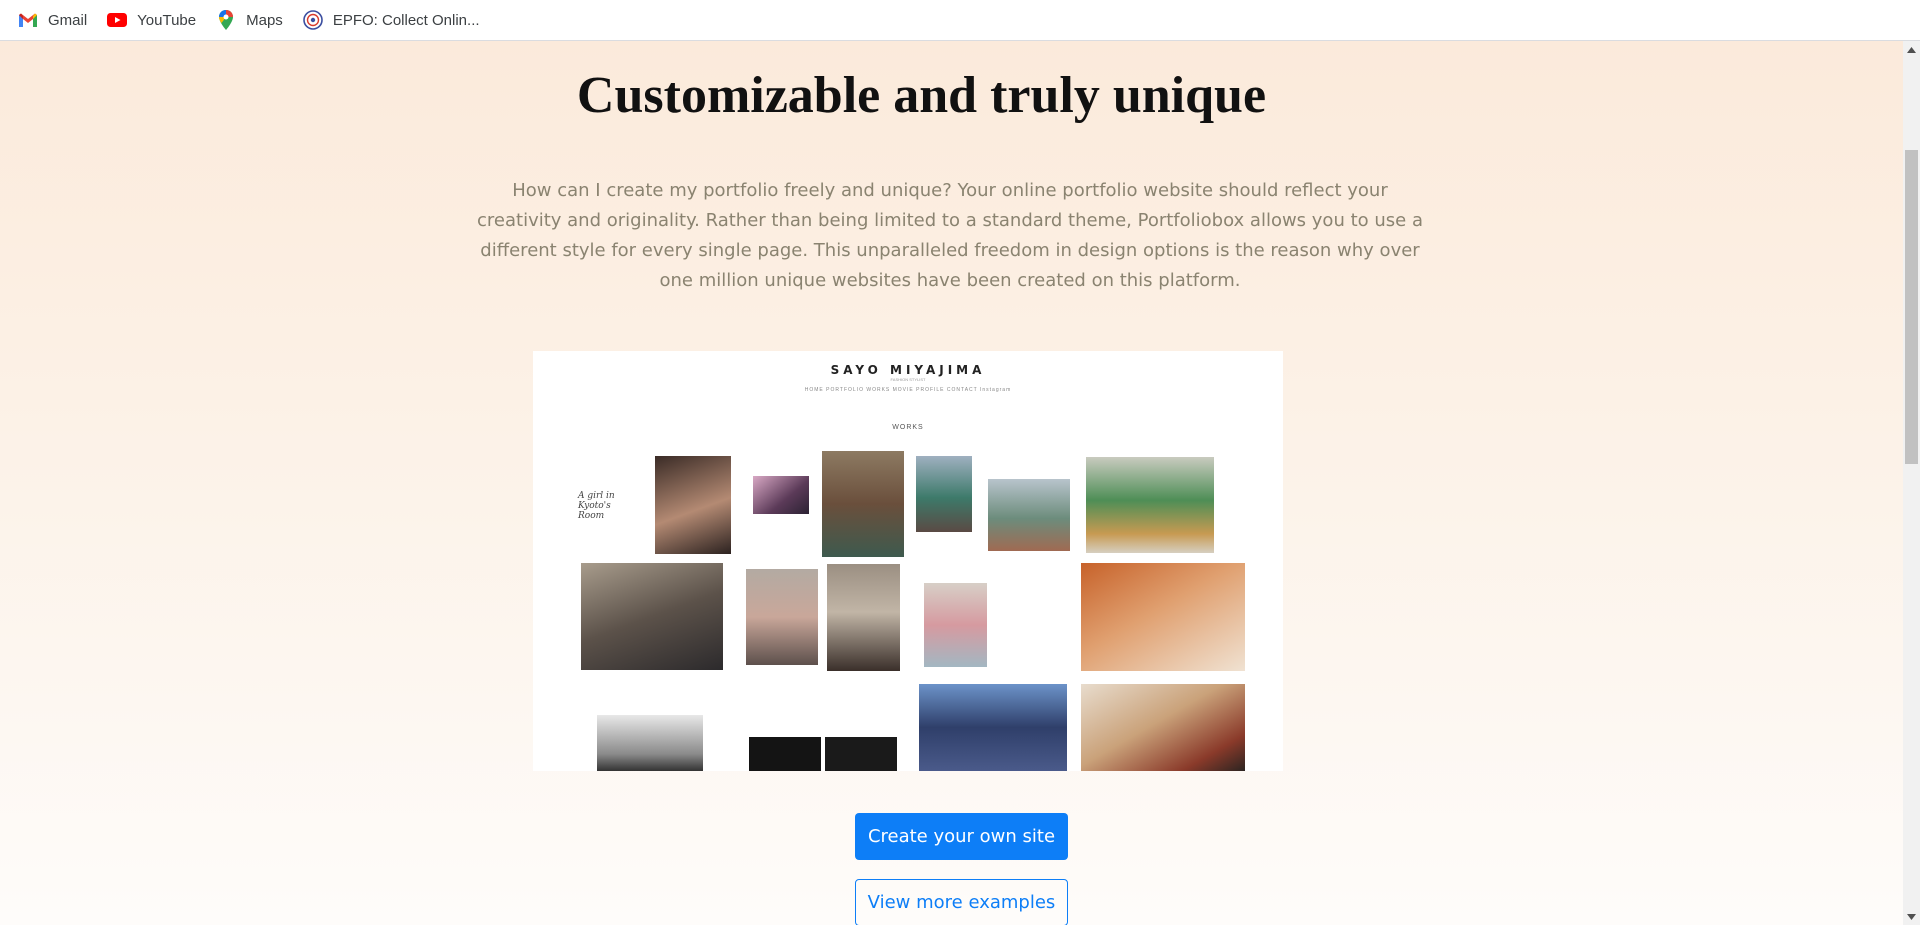 The image size is (1920, 925). What do you see at coordinates (908, 427) in the screenshot?
I see `example-site-section-label: WORKS` at bounding box center [908, 427].